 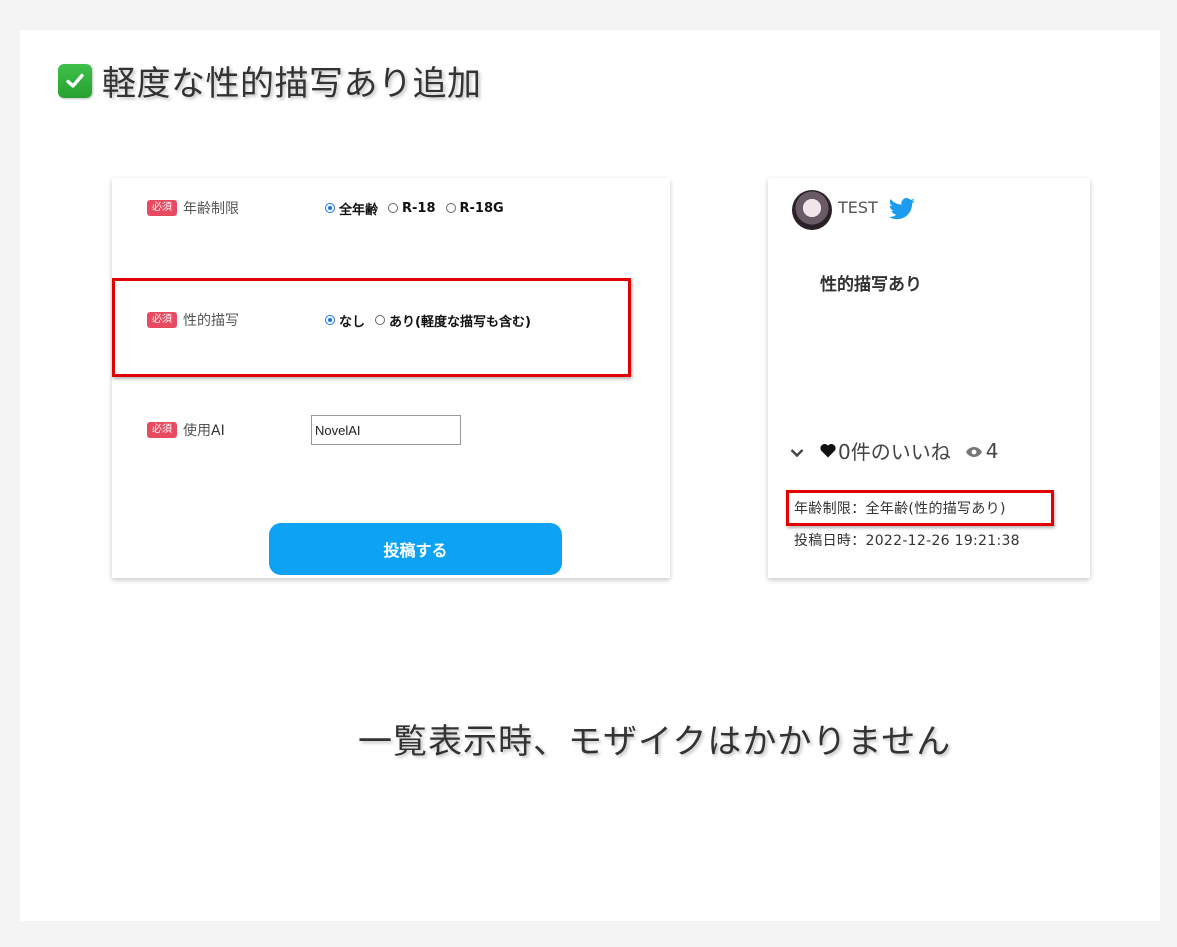 What do you see at coordinates (292, 84) in the screenshot?
I see `slide-title-text: 軽度な性的描写あり追加` at bounding box center [292, 84].